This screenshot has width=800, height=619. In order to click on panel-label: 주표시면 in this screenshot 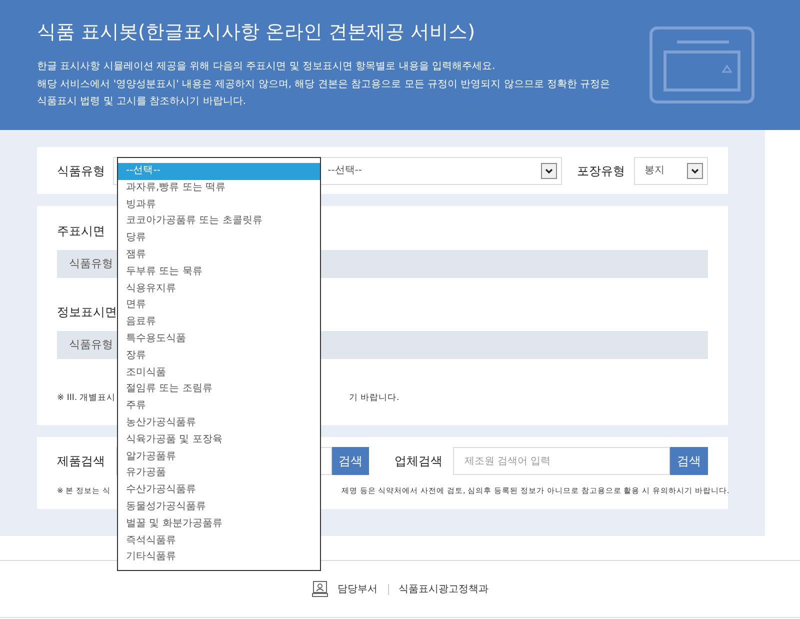, I will do `click(81, 231)`.